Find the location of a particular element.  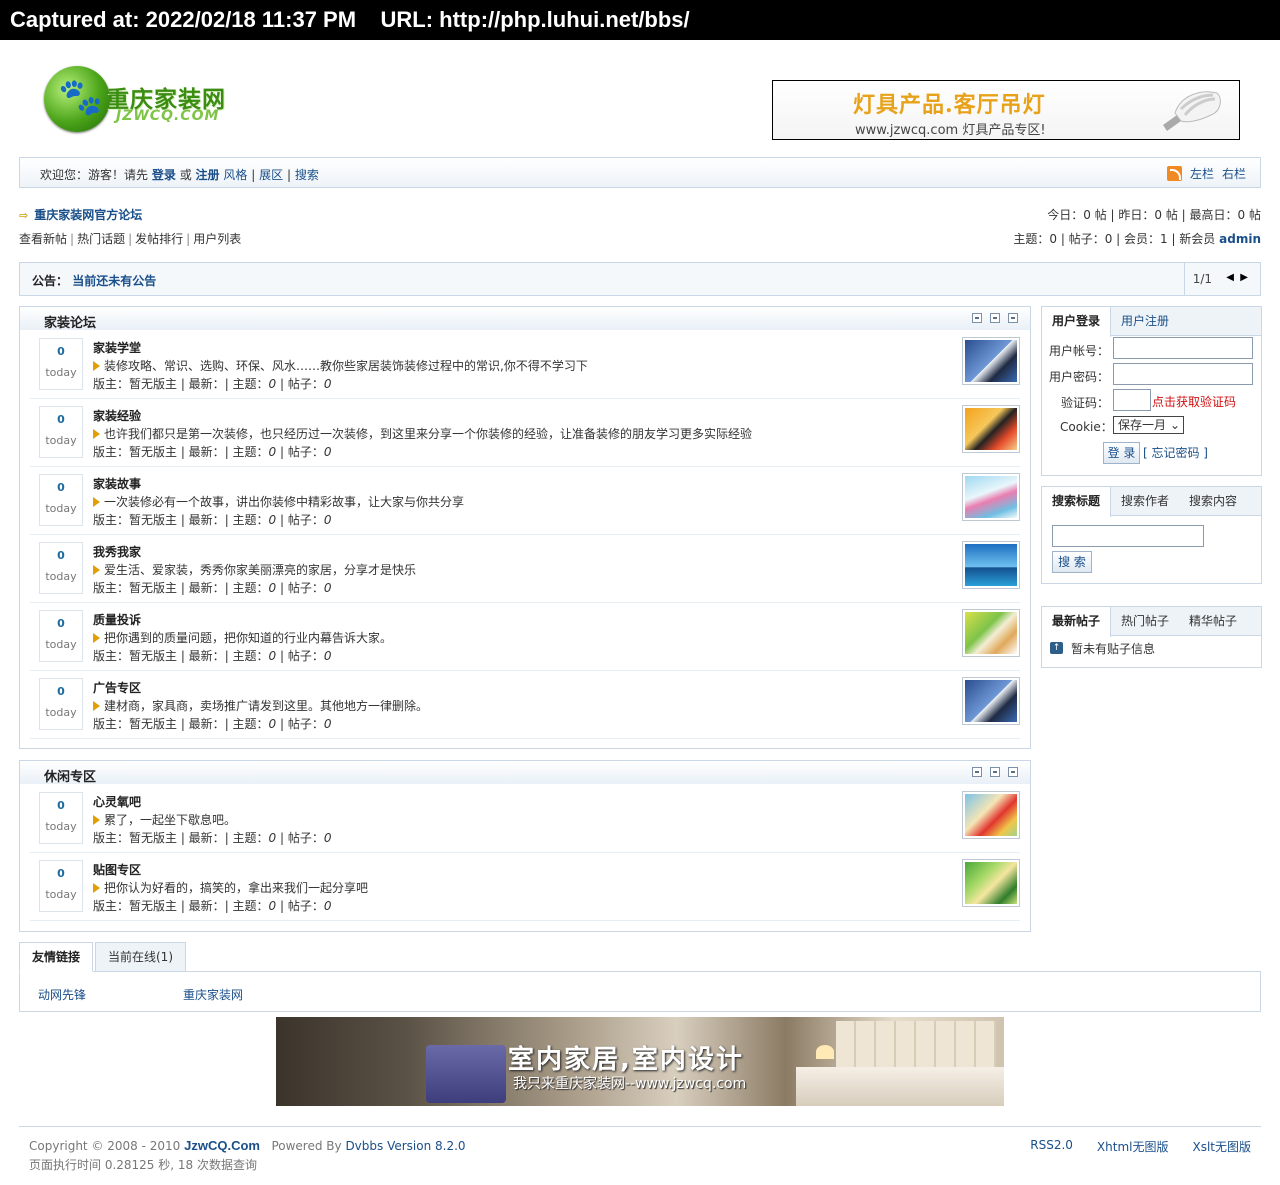

captcha-field is located at coordinates (1132, 400).